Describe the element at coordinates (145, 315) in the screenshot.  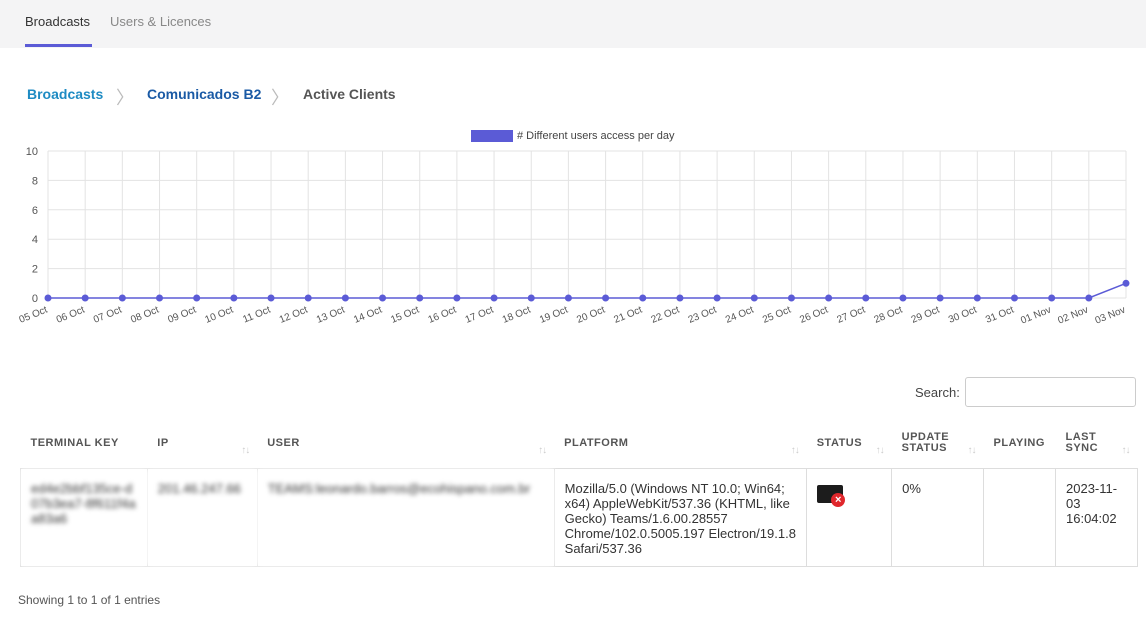
I see `x-tick-label: 08 Oct` at that location.